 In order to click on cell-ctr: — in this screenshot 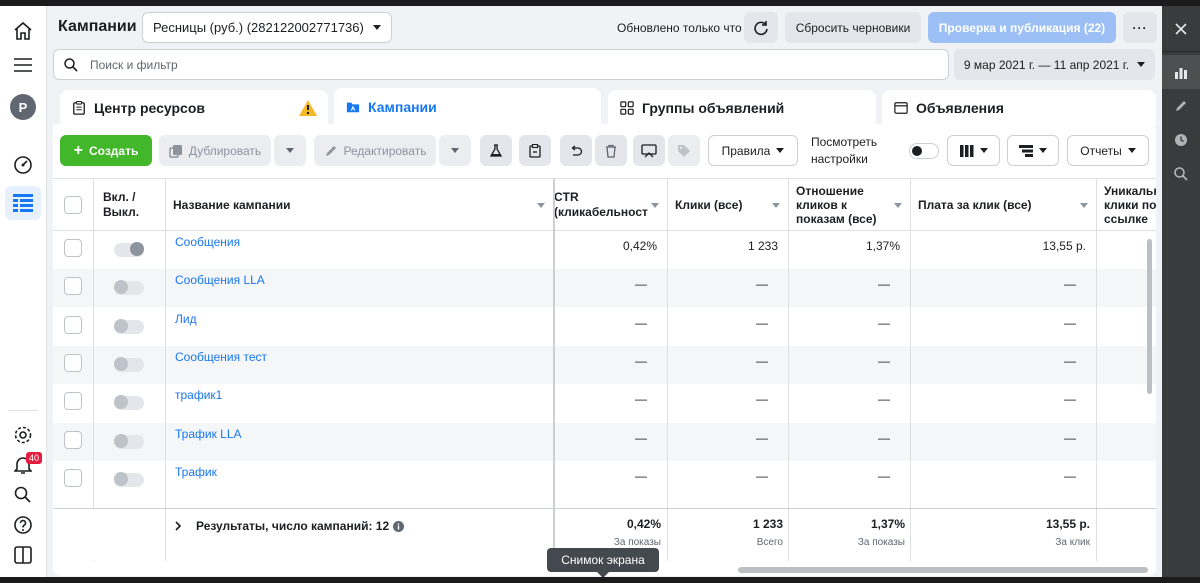, I will do `click(610, 327)`.